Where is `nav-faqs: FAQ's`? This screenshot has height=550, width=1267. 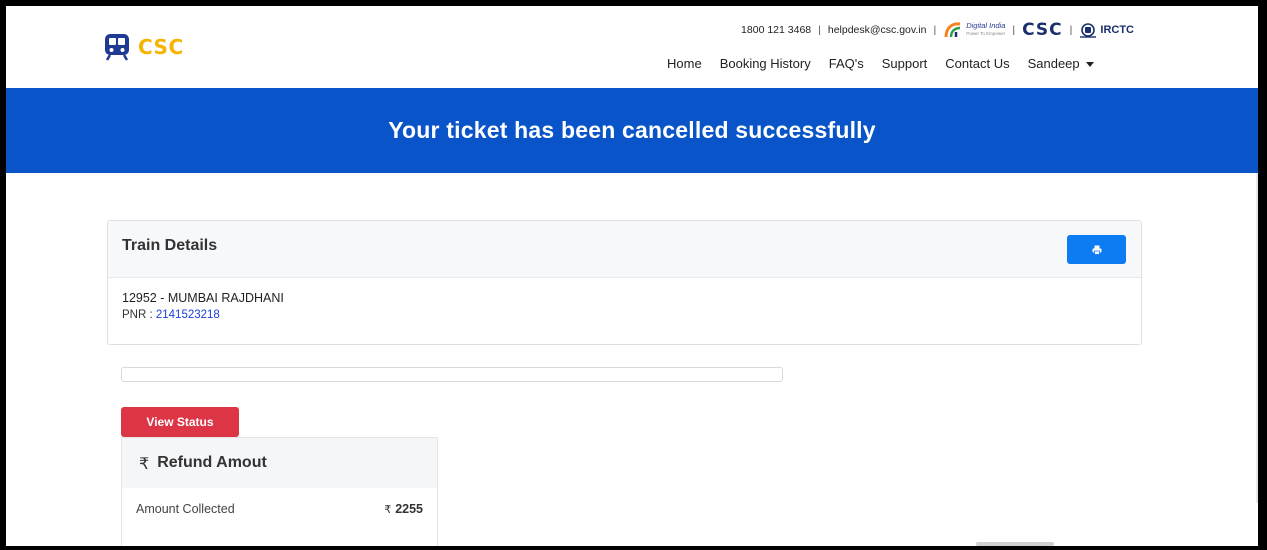 nav-faqs: FAQ's is located at coordinates (846, 67).